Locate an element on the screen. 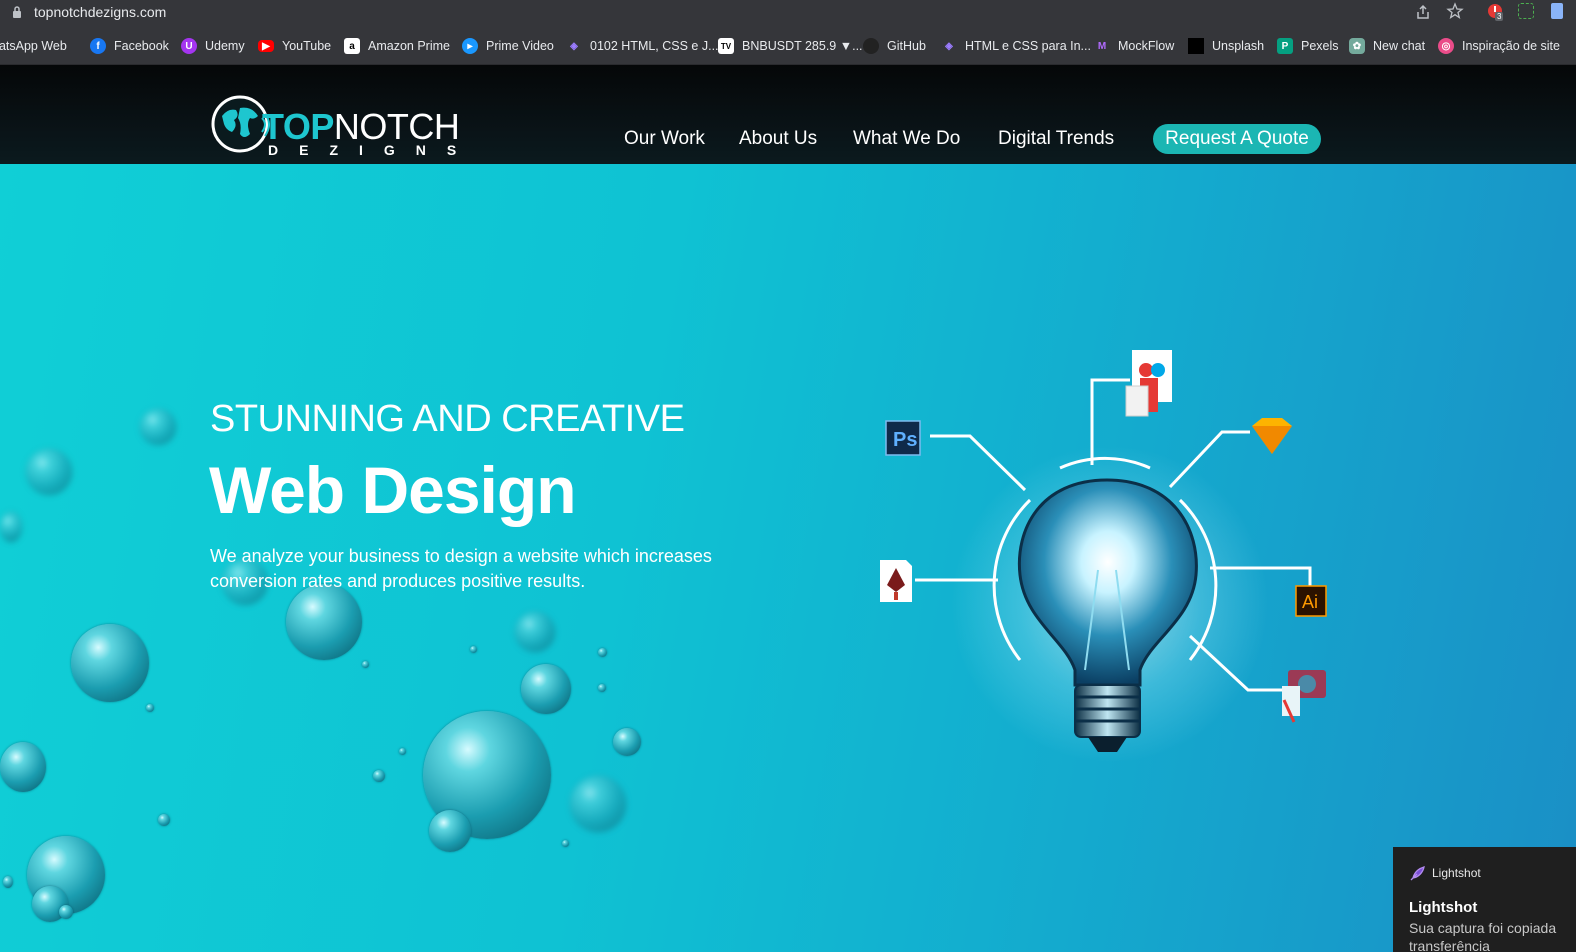  bookmark-mockflow: M MockFlow is located at coordinates (1134, 46).